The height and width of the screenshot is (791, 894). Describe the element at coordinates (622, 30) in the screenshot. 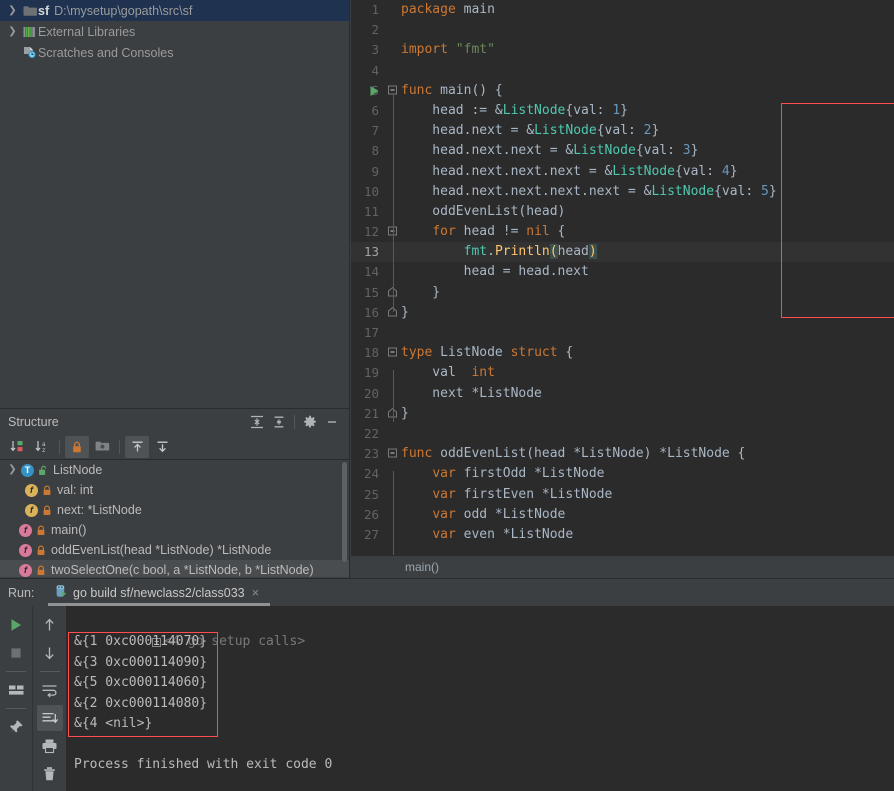

I see `code-line: 2` at that location.